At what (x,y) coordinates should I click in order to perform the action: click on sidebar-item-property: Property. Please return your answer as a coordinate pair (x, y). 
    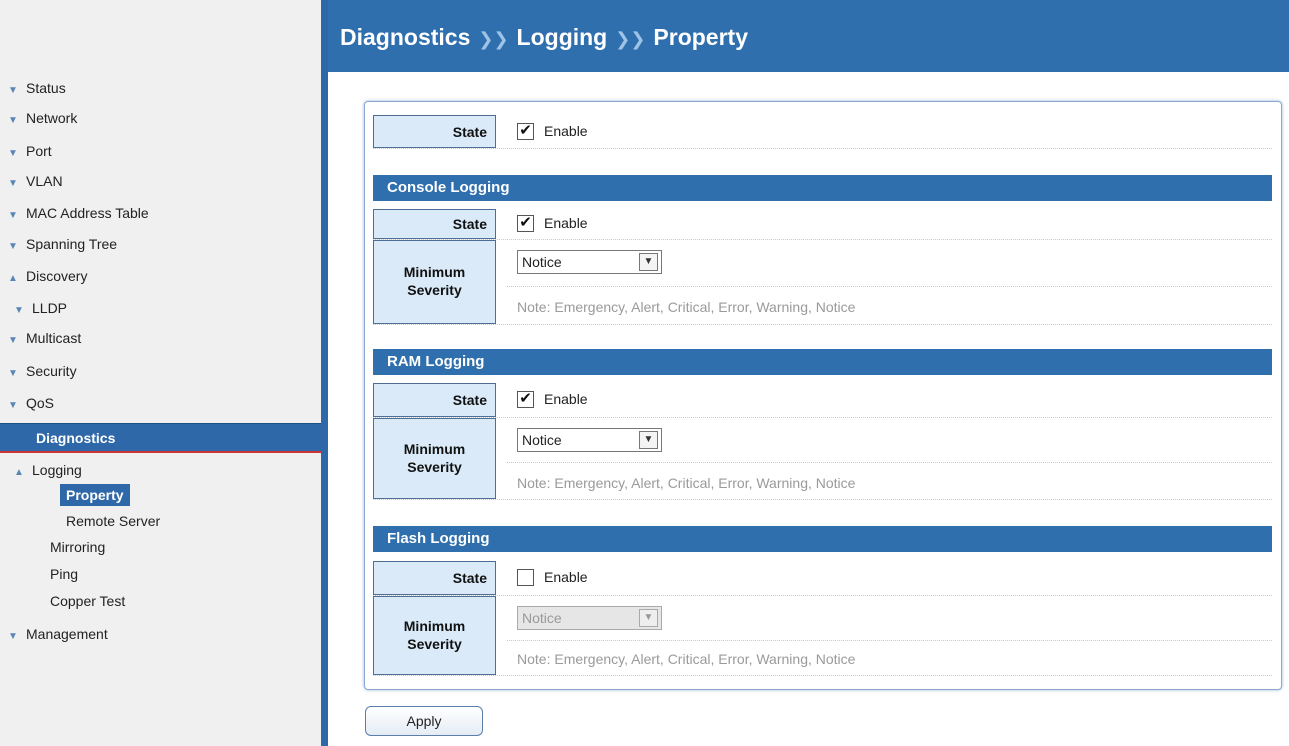
    Looking at the image, I should click on (95, 495).